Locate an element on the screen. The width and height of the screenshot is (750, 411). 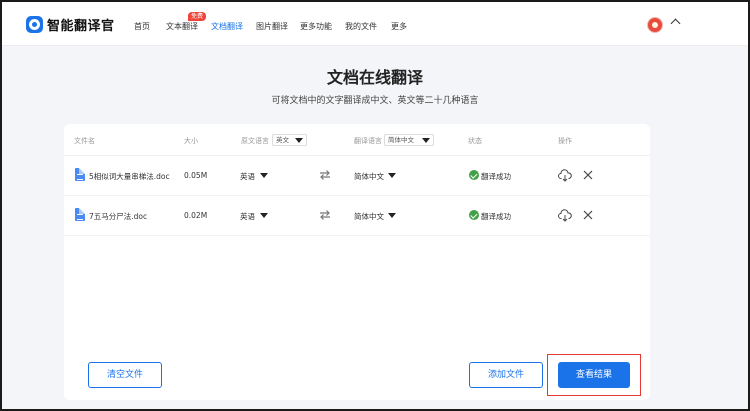
logo: 智能翻译官 is located at coordinates (70, 24).